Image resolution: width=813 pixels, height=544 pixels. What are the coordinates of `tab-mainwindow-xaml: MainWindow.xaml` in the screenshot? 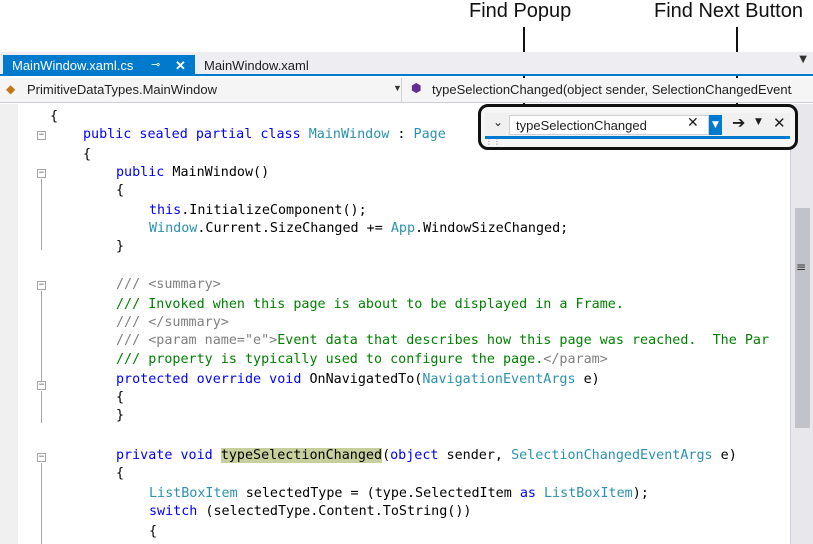 It's located at (270, 65).